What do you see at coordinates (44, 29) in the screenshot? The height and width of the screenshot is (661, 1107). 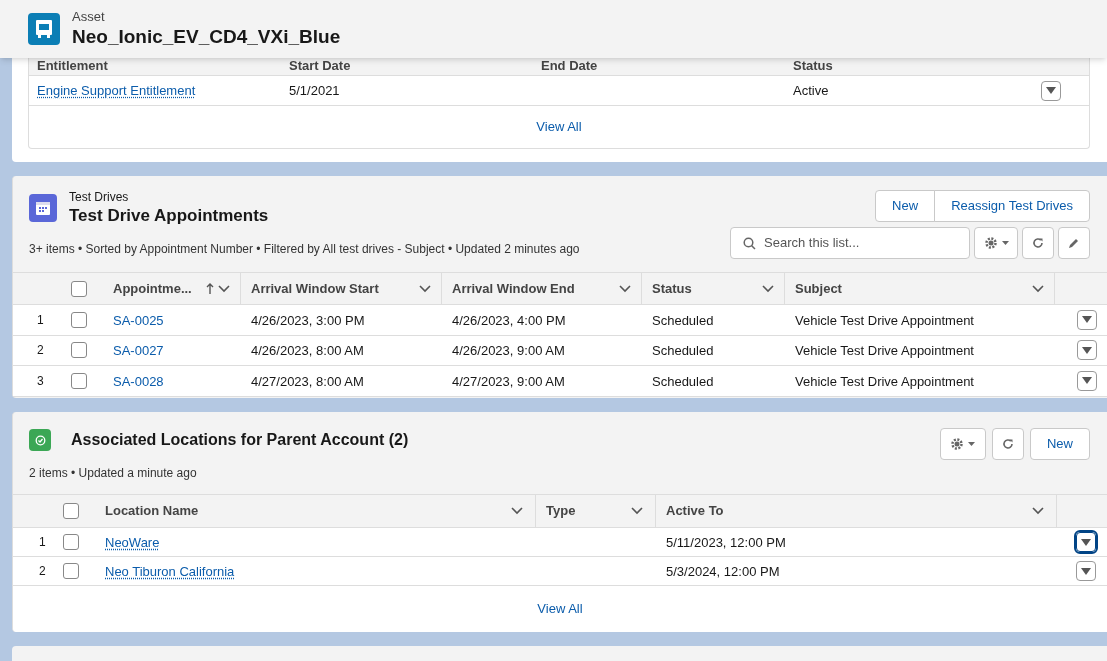 I see `asset-icon` at bounding box center [44, 29].